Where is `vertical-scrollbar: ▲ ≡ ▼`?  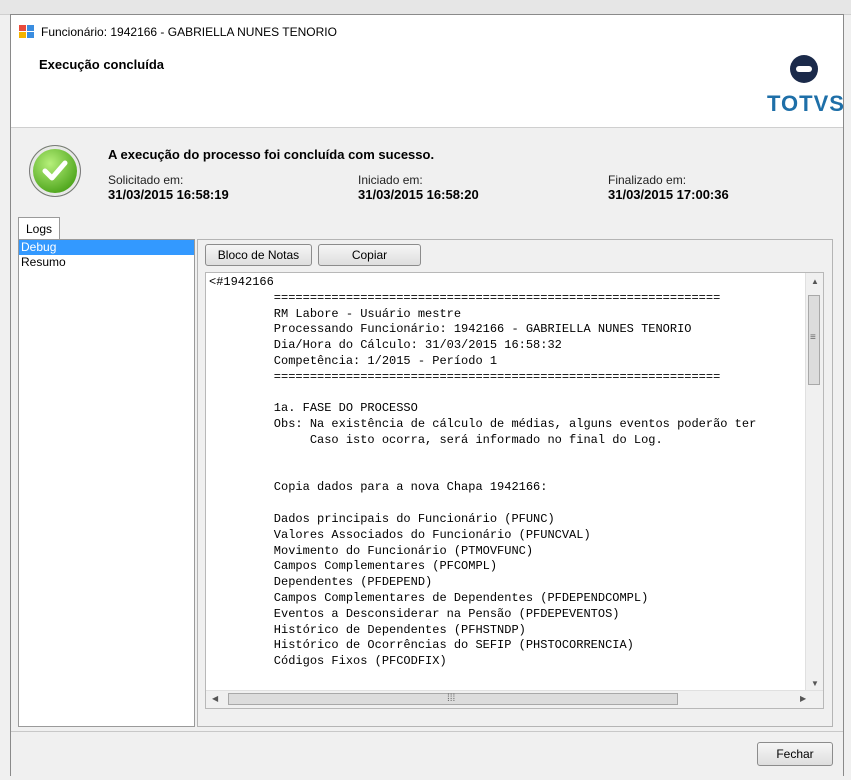 vertical-scrollbar: ▲ ≡ ▼ is located at coordinates (814, 483).